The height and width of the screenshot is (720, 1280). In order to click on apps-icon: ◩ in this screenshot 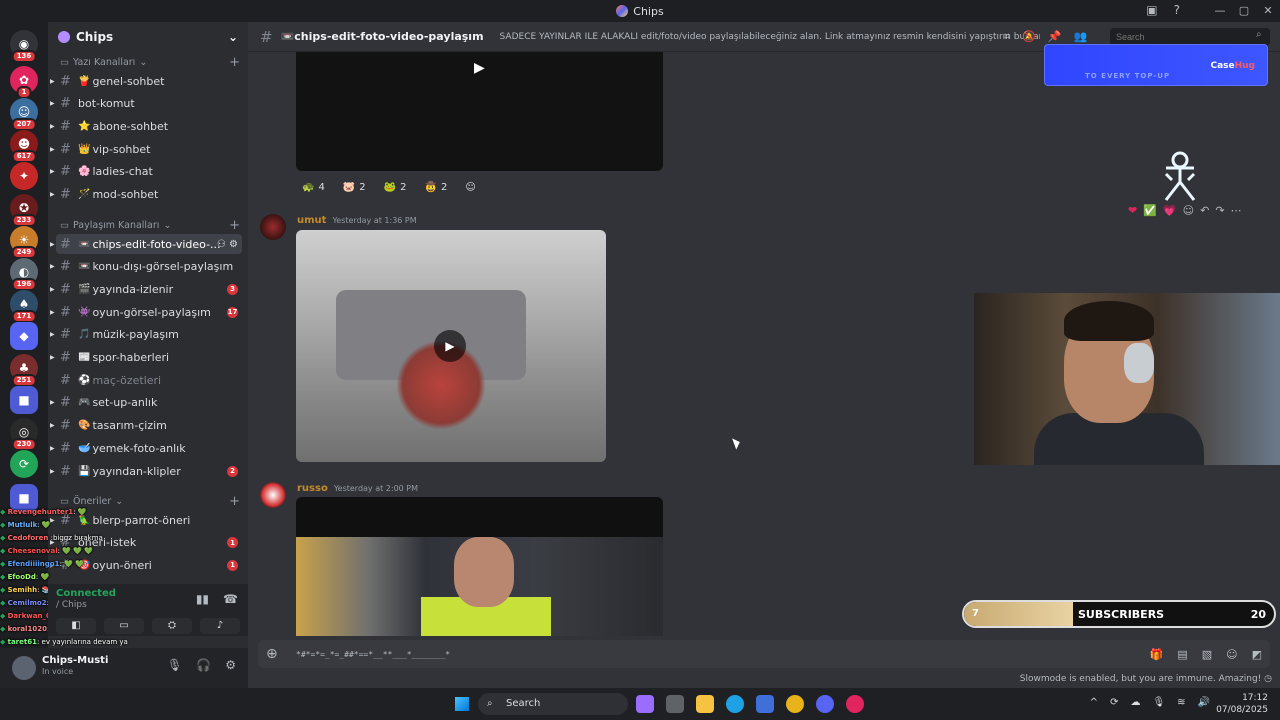, I will do `click(1257, 654)`.